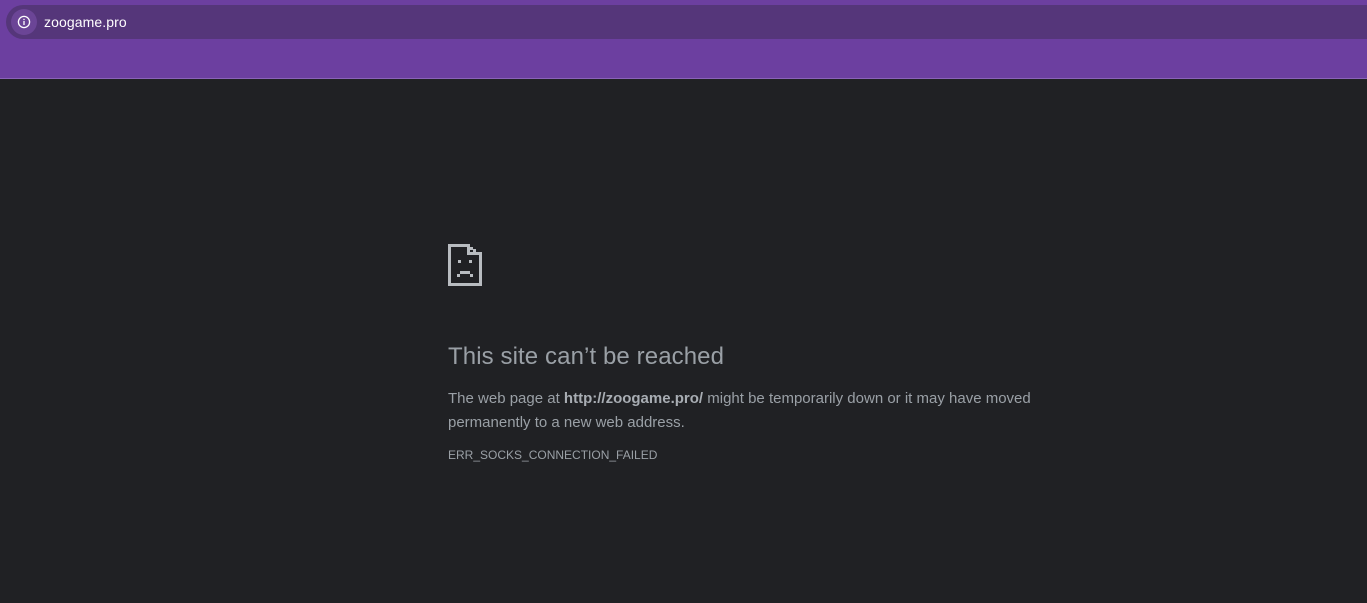 The image size is (1367, 603). Describe the element at coordinates (506, 398) in the screenshot. I see `description-prefix: The web page at` at that location.